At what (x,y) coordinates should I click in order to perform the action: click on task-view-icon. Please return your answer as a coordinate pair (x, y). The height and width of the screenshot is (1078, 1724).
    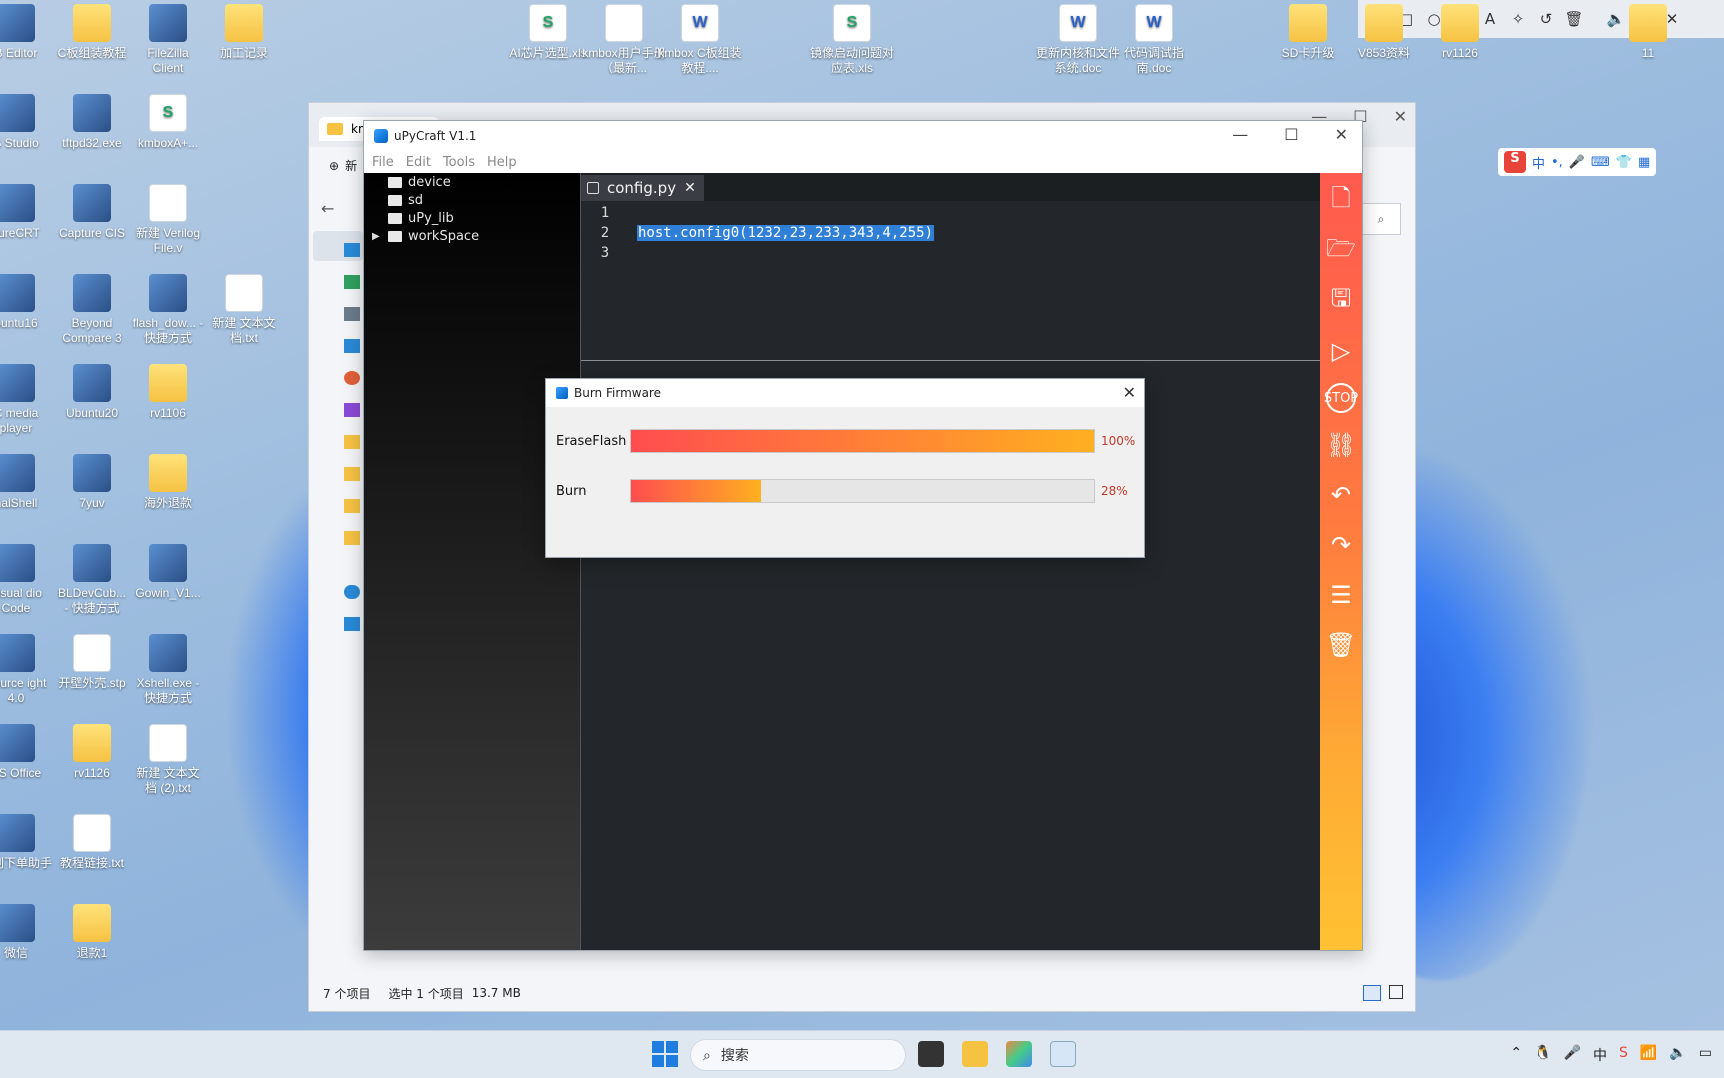
    Looking at the image, I should click on (931, 1054).